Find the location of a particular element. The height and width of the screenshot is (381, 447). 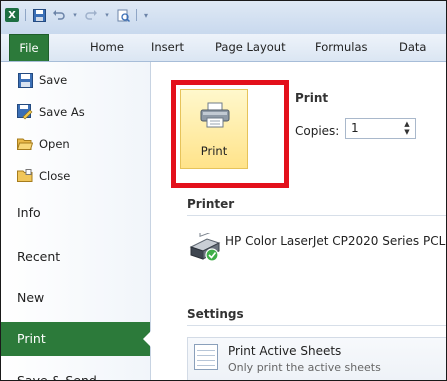

customize-icon: ▾ is located at coordinates (146, 15).